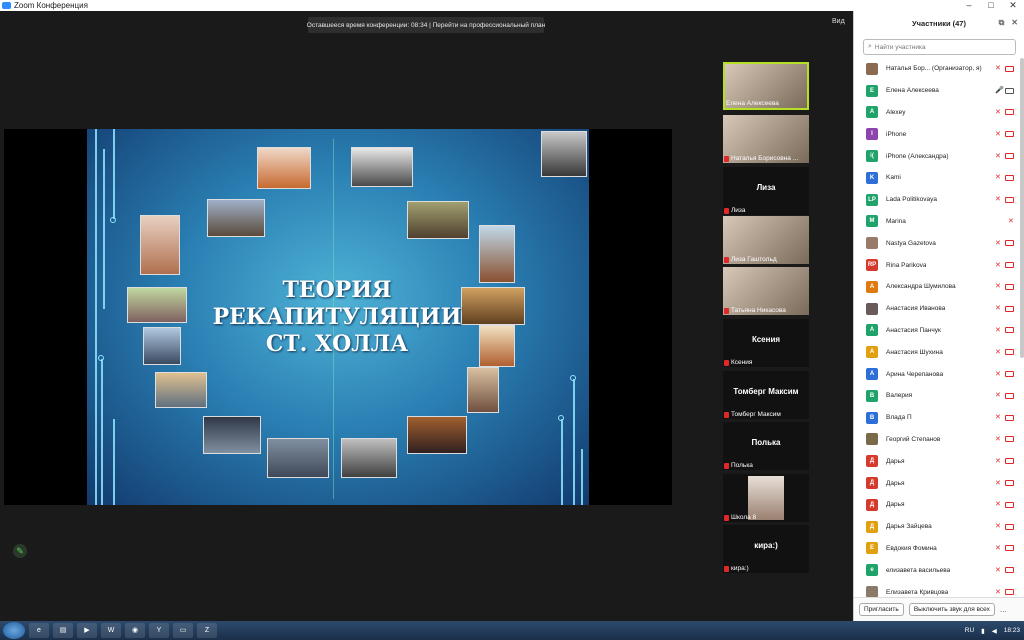 The image size is (1024, 640). Describe the element at coordinates (183, 630) in the screenshot. I see `window-taskbar-icon: ▭` at that location.